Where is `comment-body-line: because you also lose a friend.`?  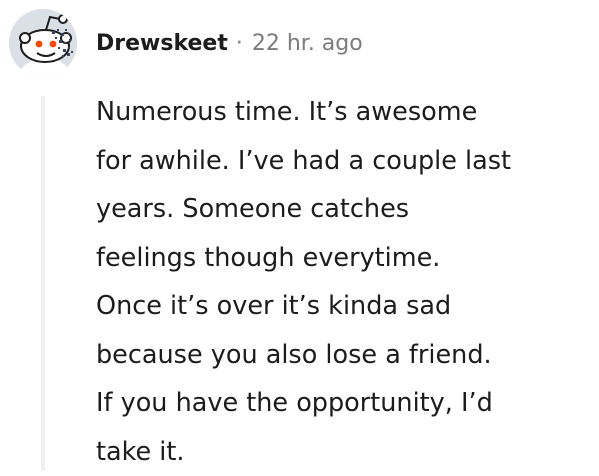 comment-body-line: because you also lose a friend. is located at coordinates (343, 355).